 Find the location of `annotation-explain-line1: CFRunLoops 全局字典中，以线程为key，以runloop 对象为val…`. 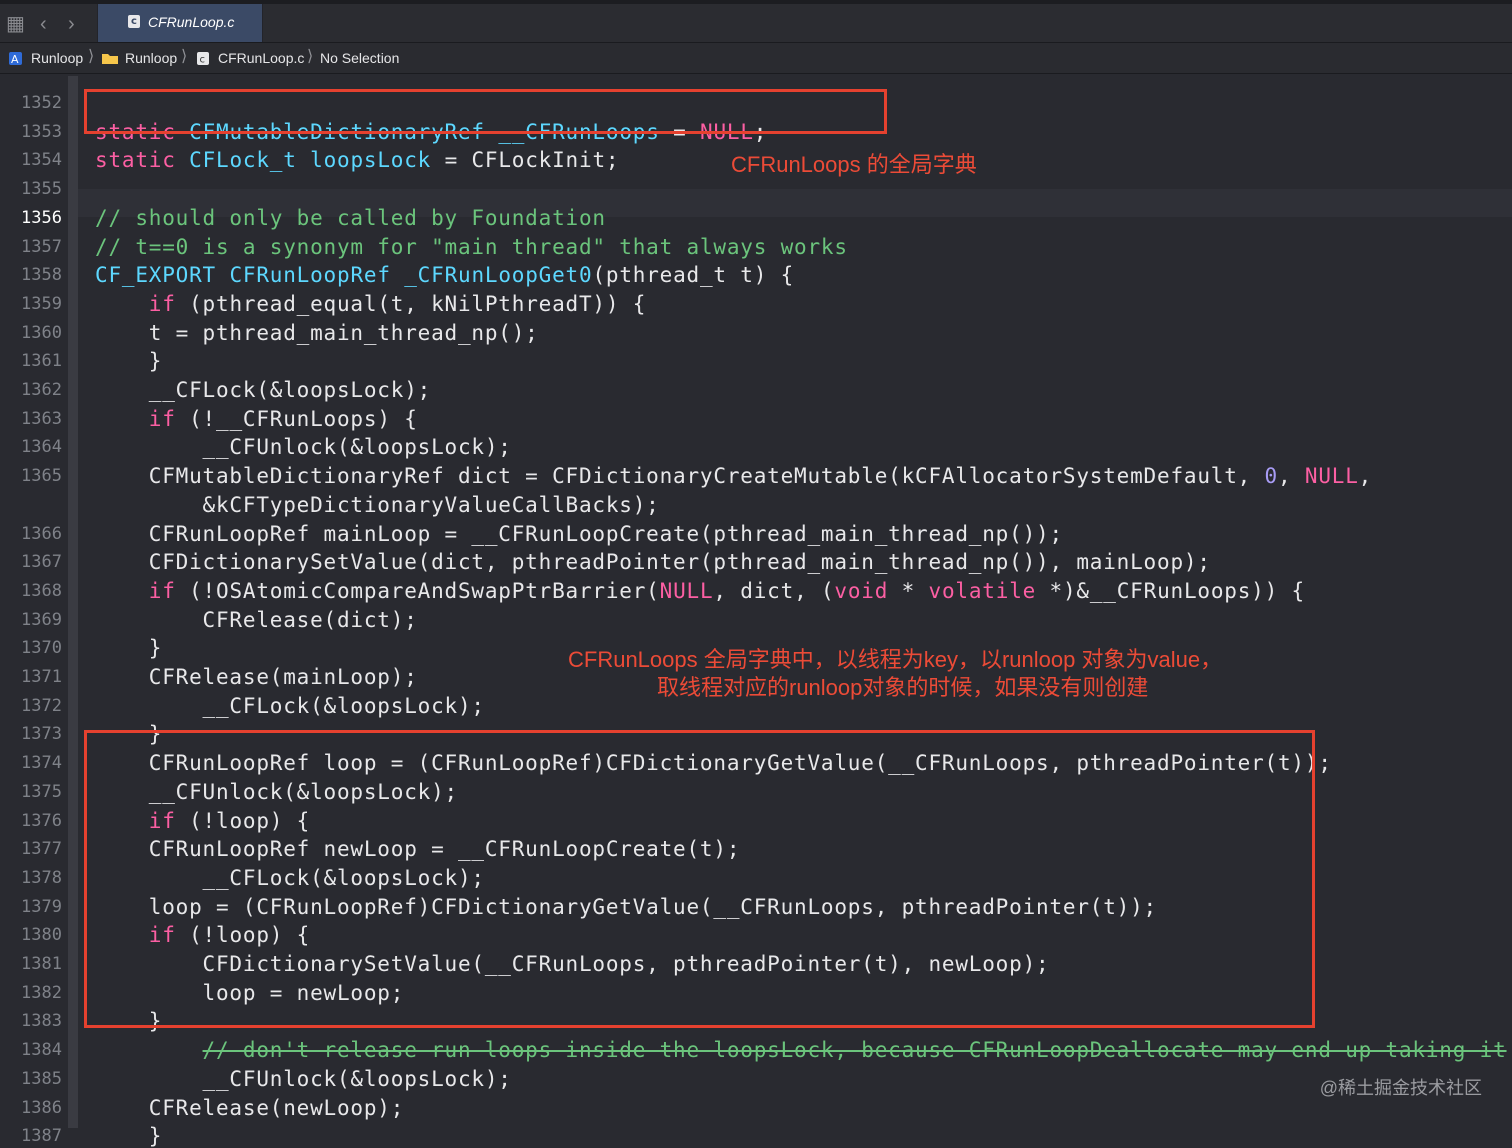

annotation-explain-line1: CFRunLoops 全局字典中，以线程为key，以runloop 对象为val… is located at coordinates (895, 659).